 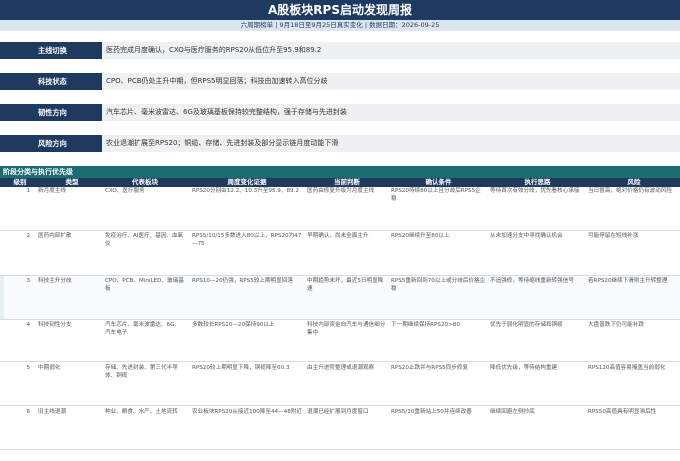 I want to click on row-6-evidence: 农业板块RPS20从接近100降至44—48附近, so click(x=247, y=412).